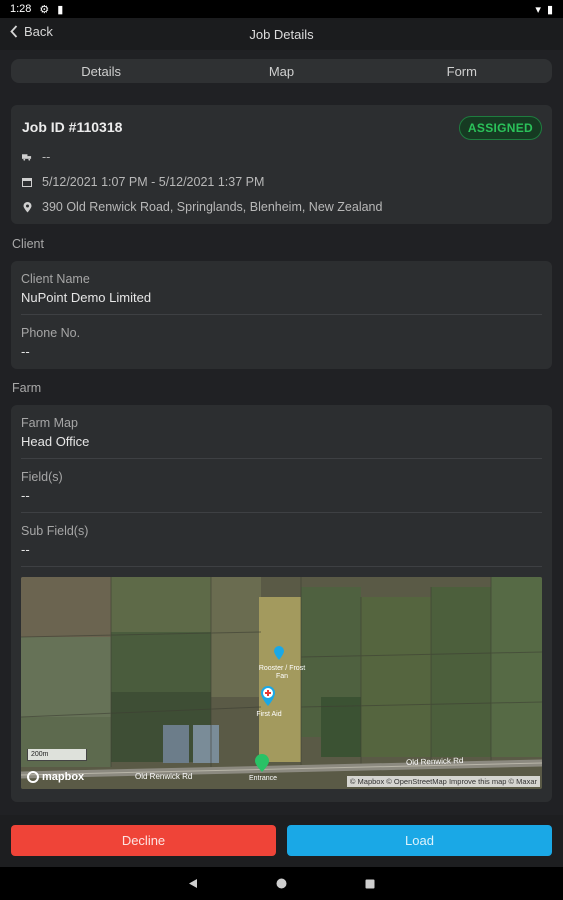  Describe the element at coordinates (419, 840) in the screenshot. I see `load-button: Load` at that location.